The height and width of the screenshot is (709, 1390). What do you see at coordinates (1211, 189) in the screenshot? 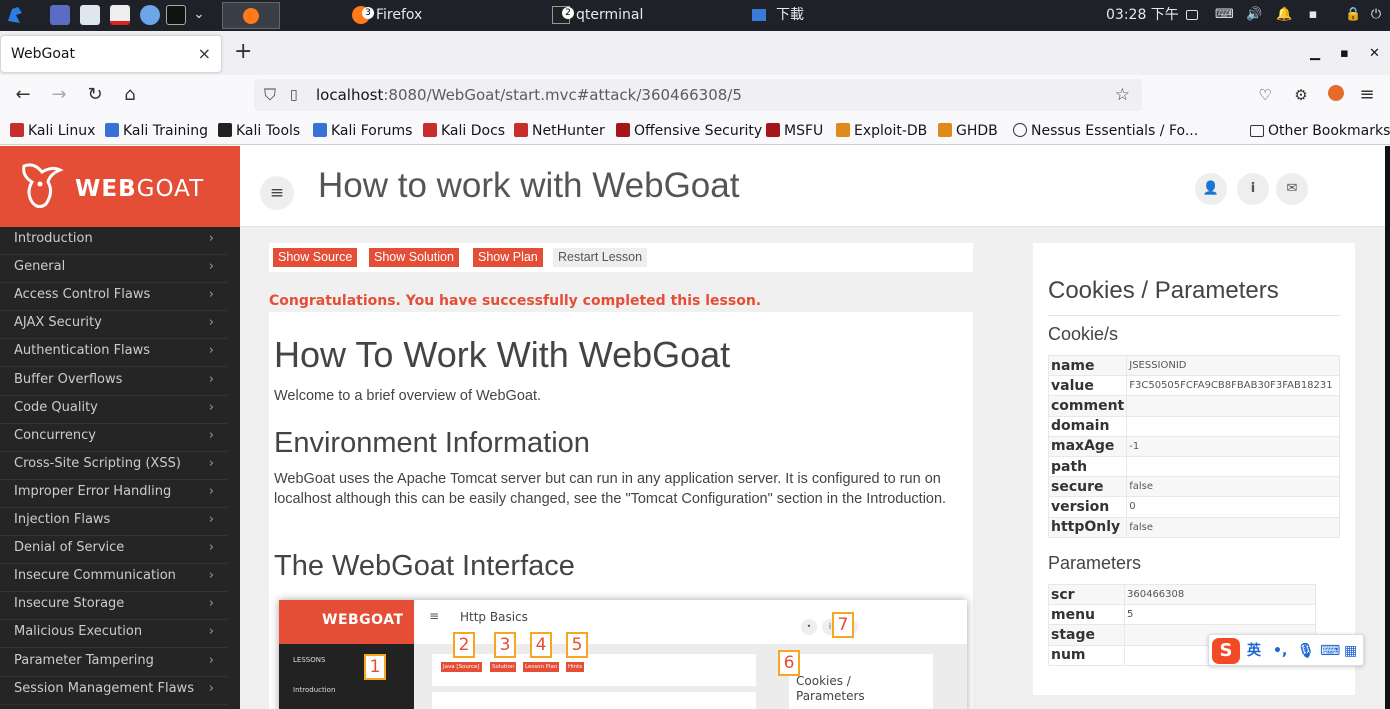
I see `user-icon: 👤` at bounding box center [1211, 189].